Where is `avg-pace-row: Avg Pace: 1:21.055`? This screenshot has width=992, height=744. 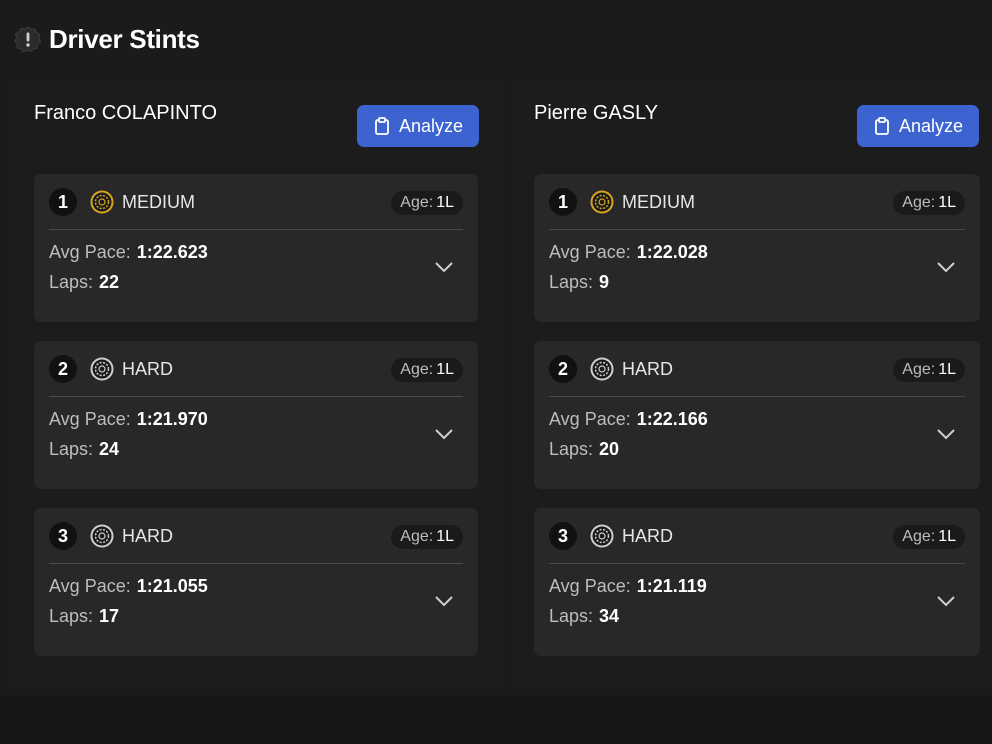
avg-pace-row: Avg Pace: 1:21.055 is located at coordinates (128, 586).